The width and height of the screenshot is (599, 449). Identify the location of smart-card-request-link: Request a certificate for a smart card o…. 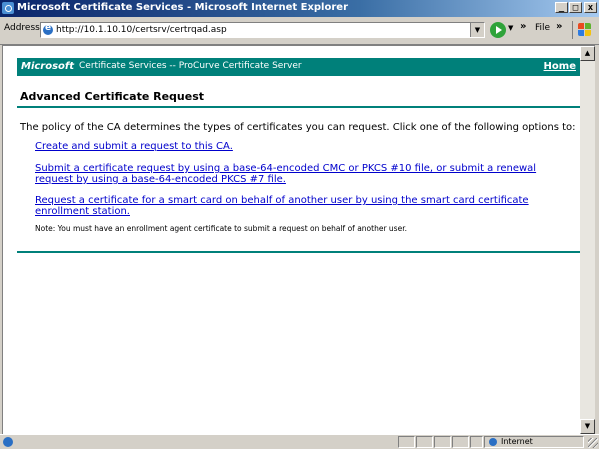
(305, 206).